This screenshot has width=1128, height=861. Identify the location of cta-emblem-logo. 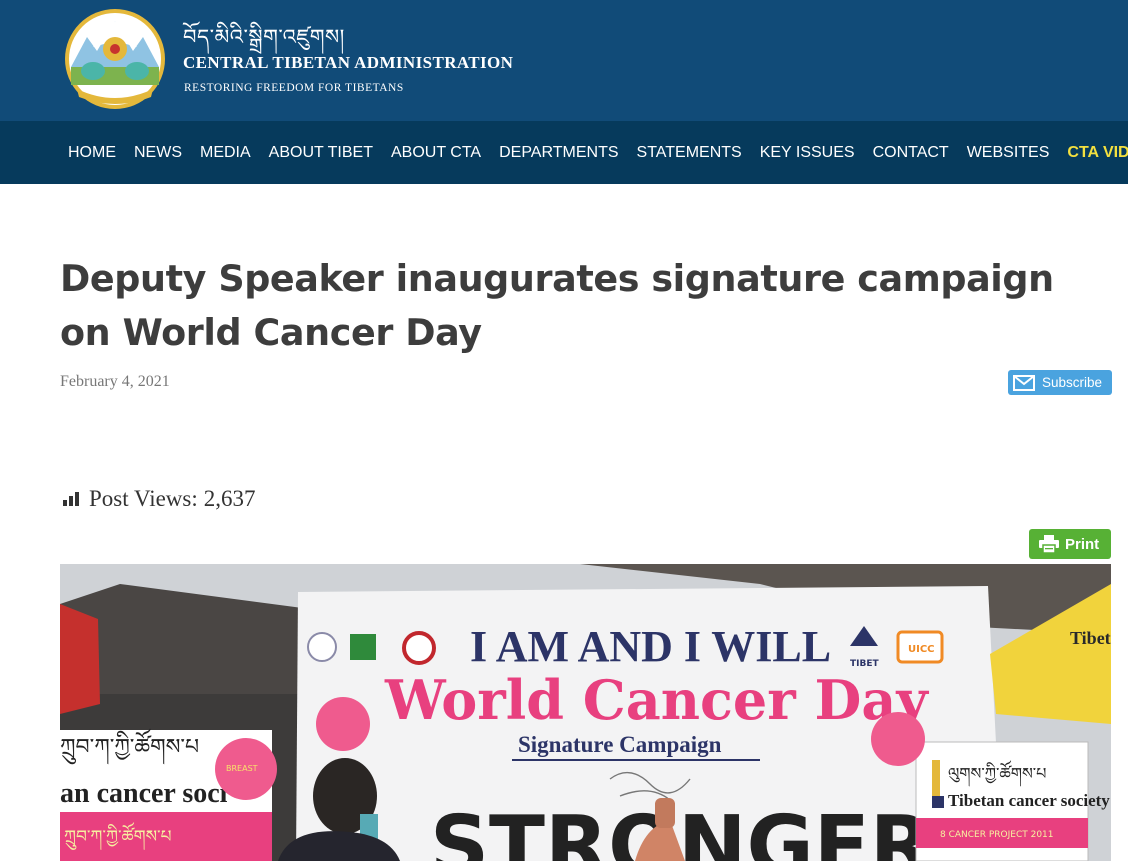
(115, 59).